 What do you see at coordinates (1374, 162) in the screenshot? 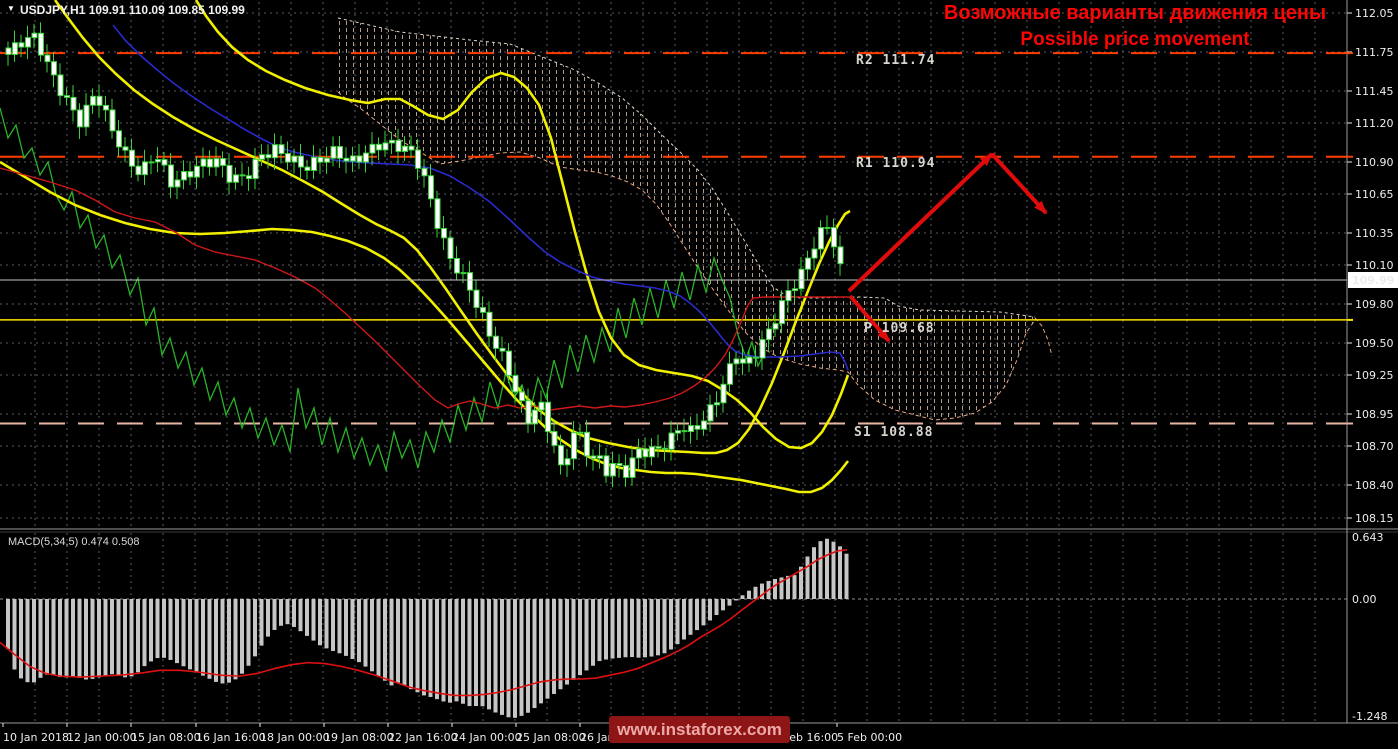
I see `svg-text: 110.90` at bounding box center [1374, 162].